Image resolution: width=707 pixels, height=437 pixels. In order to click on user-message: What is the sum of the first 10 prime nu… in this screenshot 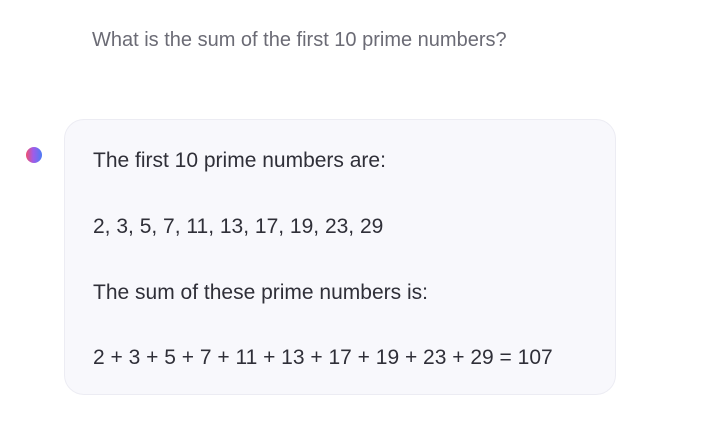, I will do `click(299, 40)`.